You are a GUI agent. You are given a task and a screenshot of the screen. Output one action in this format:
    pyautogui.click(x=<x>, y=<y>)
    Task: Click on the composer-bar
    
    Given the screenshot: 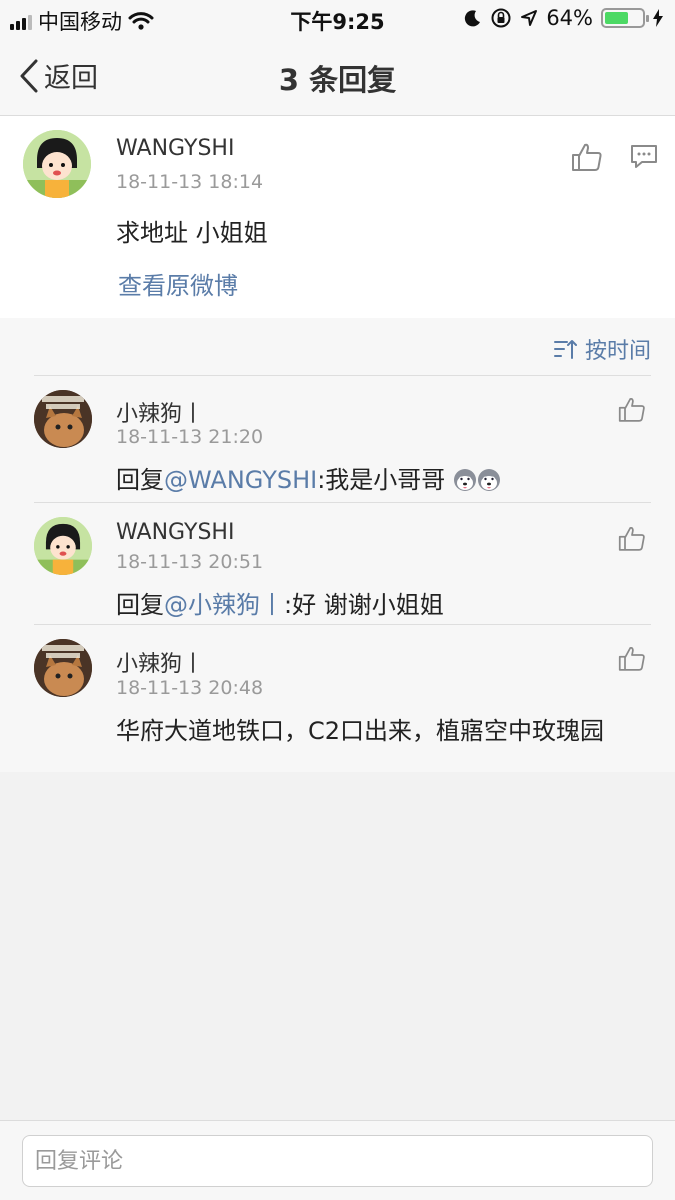 What is the action you would take?
    pyautogui.click(x=337, y=1160)
    